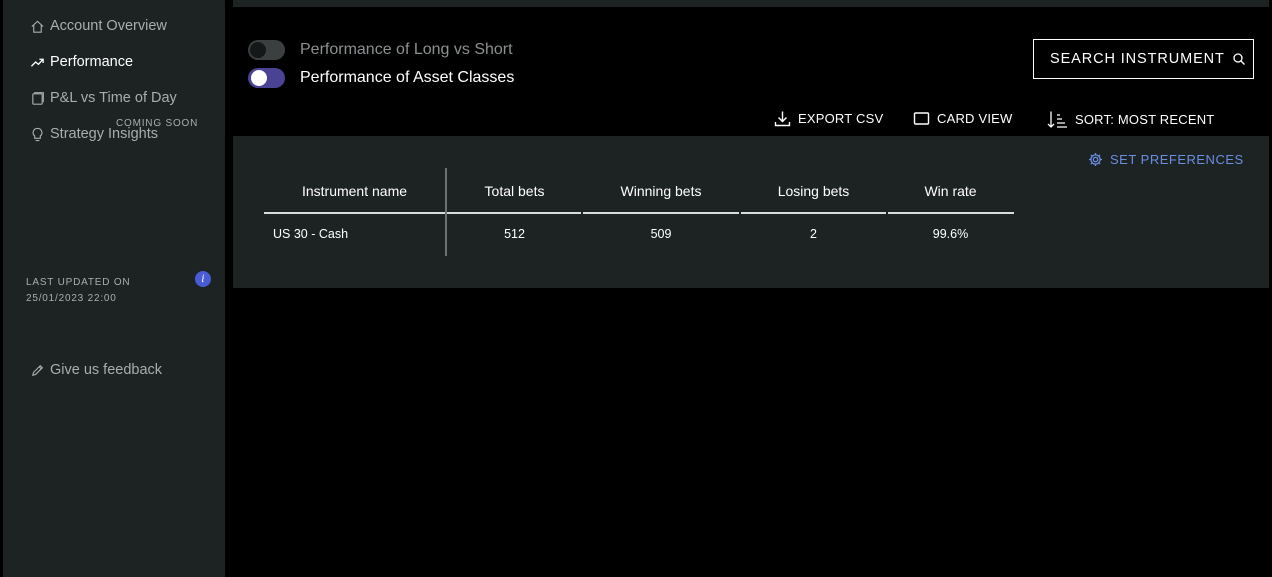 This screenshot has width=1272, height=577. Describe the element at coordinates (71, 298) in the screenshot. I see `last-updated-value: 25/01/2023 22:00` at that location.